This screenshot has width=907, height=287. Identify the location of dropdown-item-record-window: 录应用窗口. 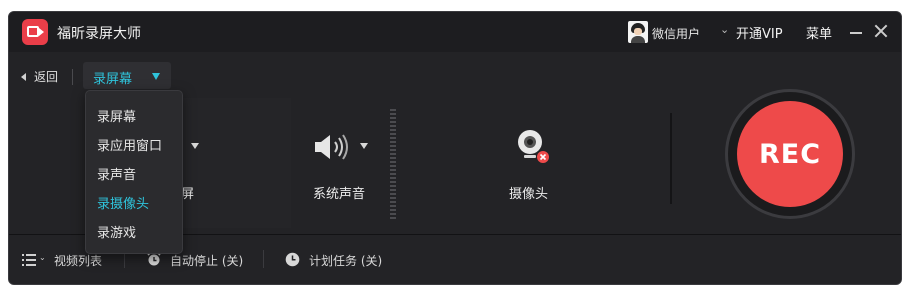
(129, 144).